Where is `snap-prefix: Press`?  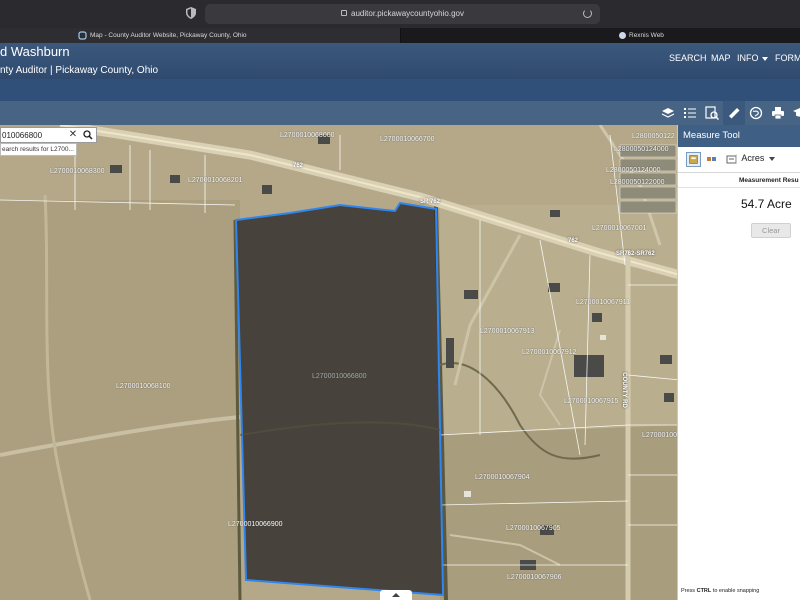 snap-prefix: Press is located at coordinates (689, 591).